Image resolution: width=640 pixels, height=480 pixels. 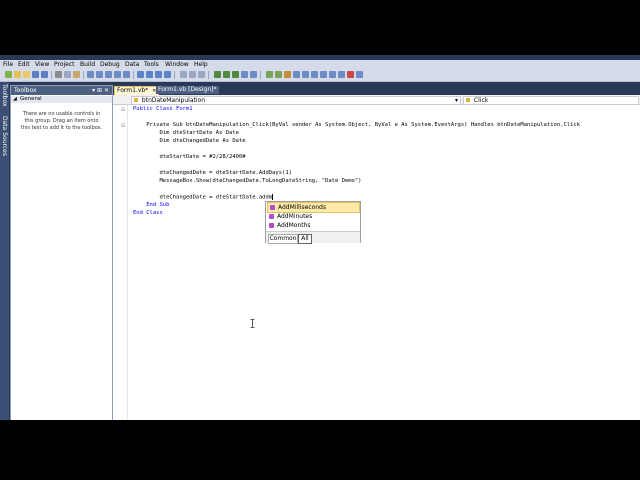 I want to click on navigate-back-icon, so click(x=158, y=74).